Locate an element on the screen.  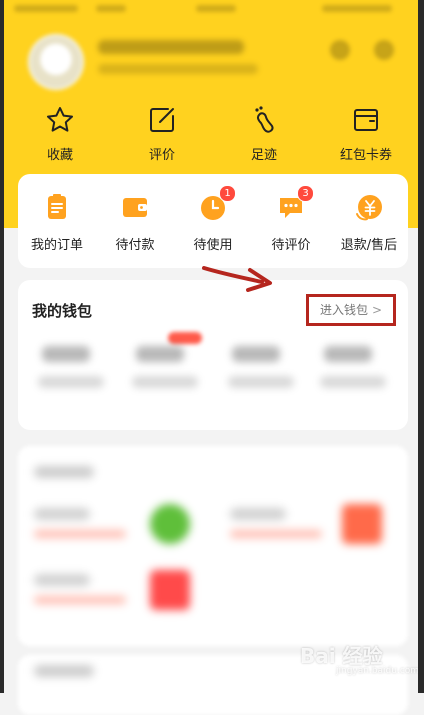
quick-footprints-label: 足迹 is located at coordinates (263, 155).